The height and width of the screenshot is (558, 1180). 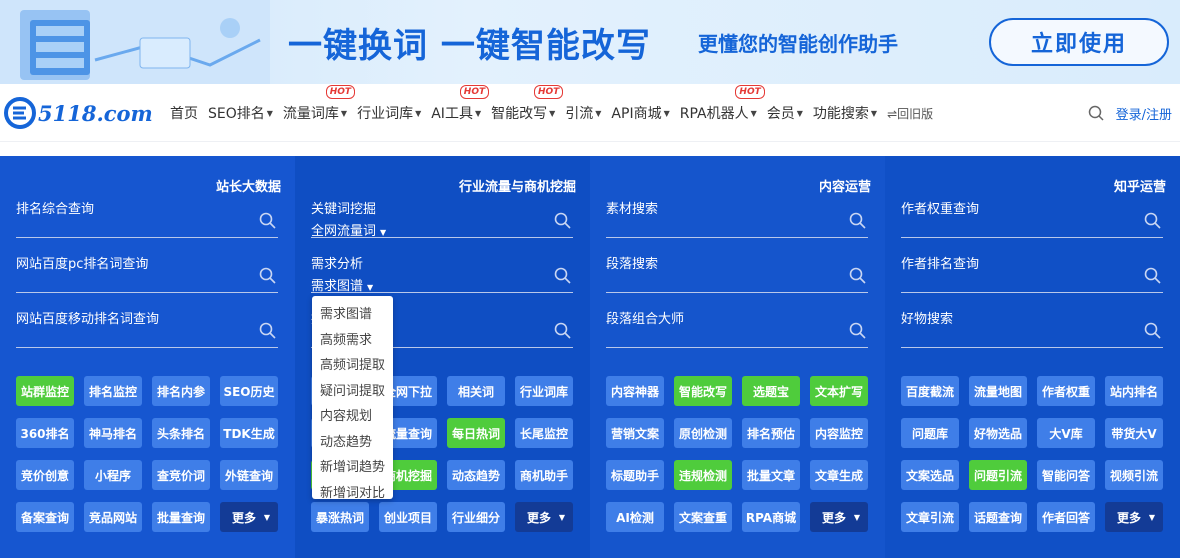 What do you see at coordinates (998, 433) in the screenshot?
I see `tool-button: 好物选品` at bounding box center [998, 433].